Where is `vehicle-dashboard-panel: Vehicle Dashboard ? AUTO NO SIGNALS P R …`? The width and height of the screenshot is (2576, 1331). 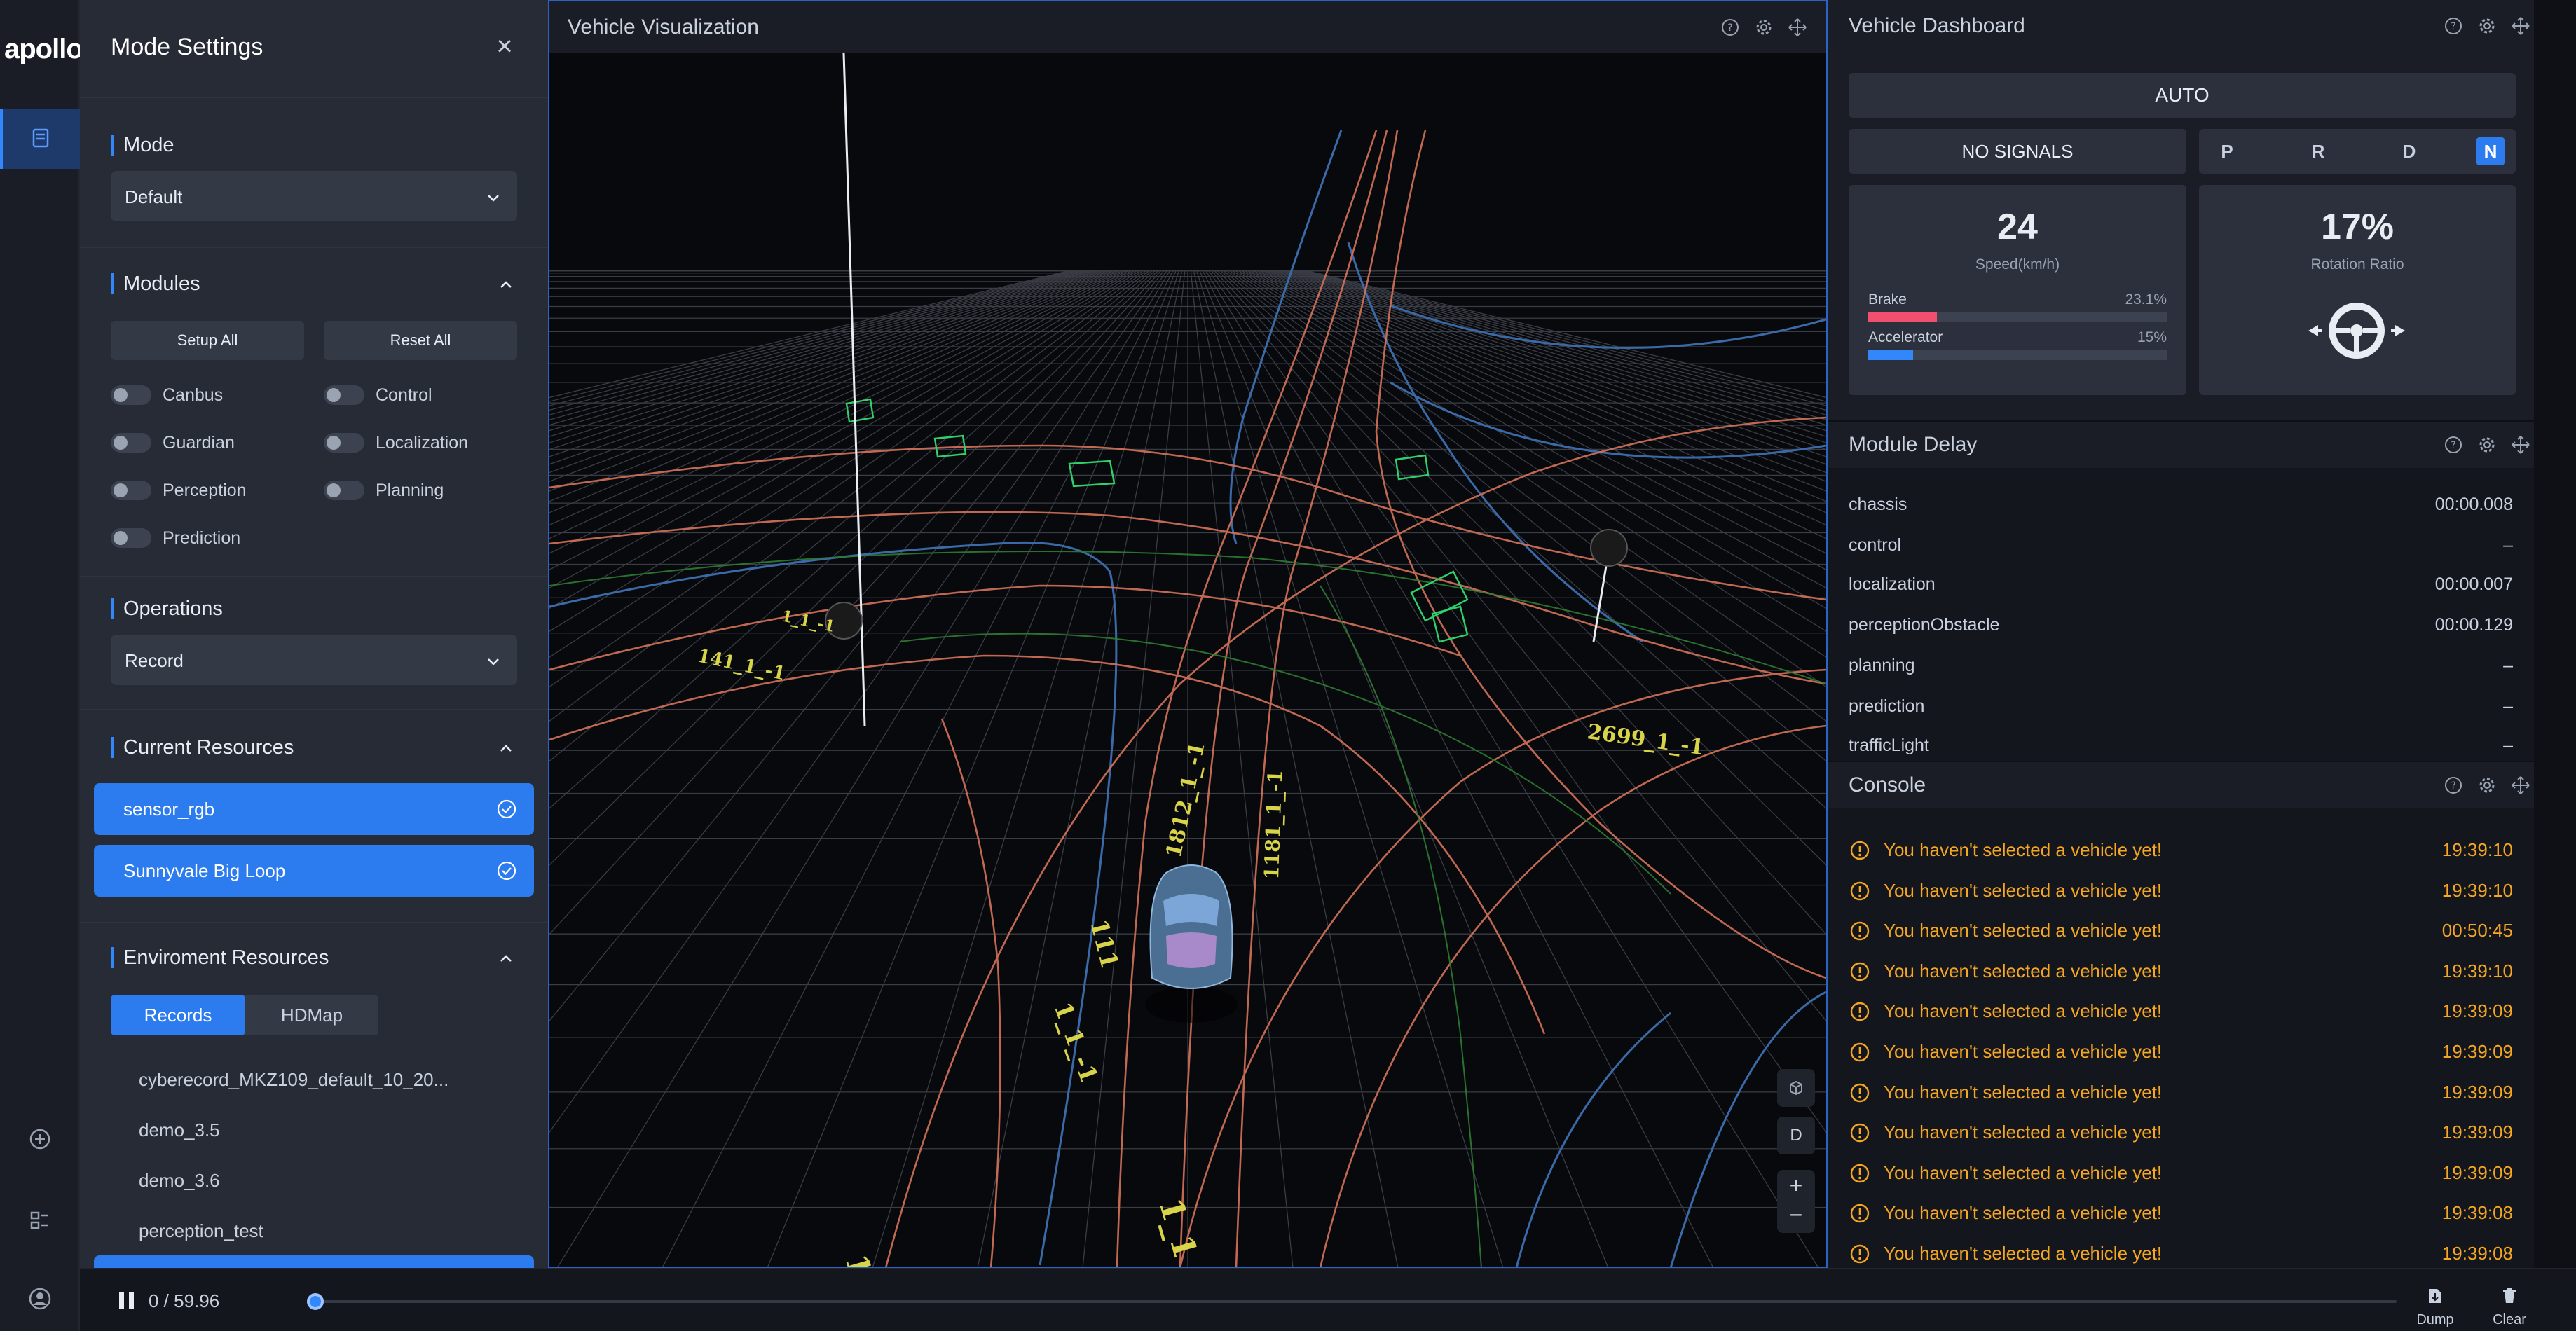 vehicle-dashboard-panel: Vehicle Dashboard ? AUTO NO SIGNALS P R … is located at coordinates (2181, 210).